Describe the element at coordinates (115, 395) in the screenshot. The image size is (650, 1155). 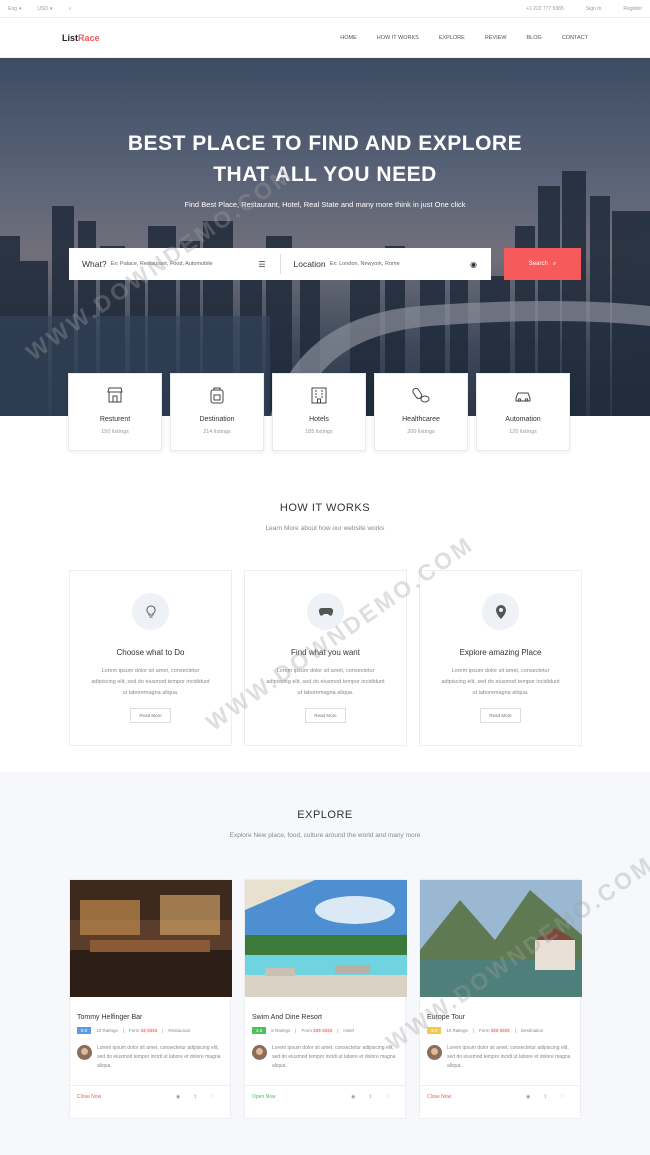
I see `store-icon` at that location.